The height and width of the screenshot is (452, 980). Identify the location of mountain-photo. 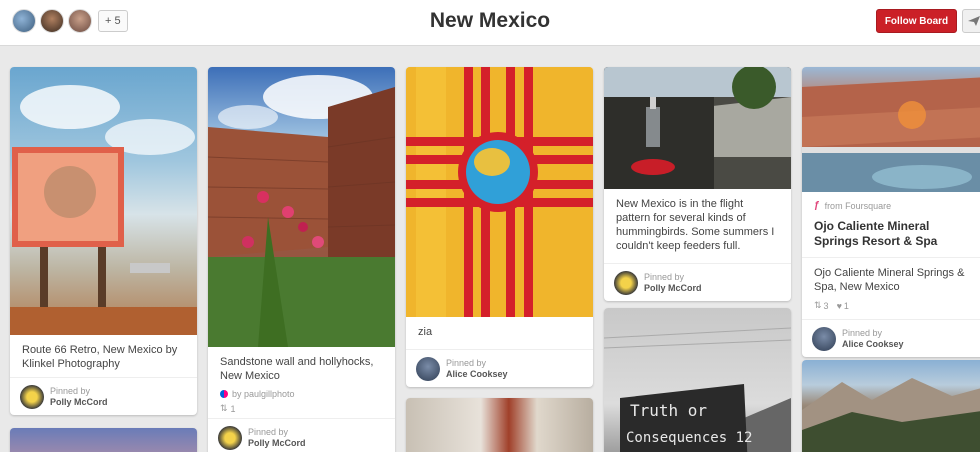
(891, 415).